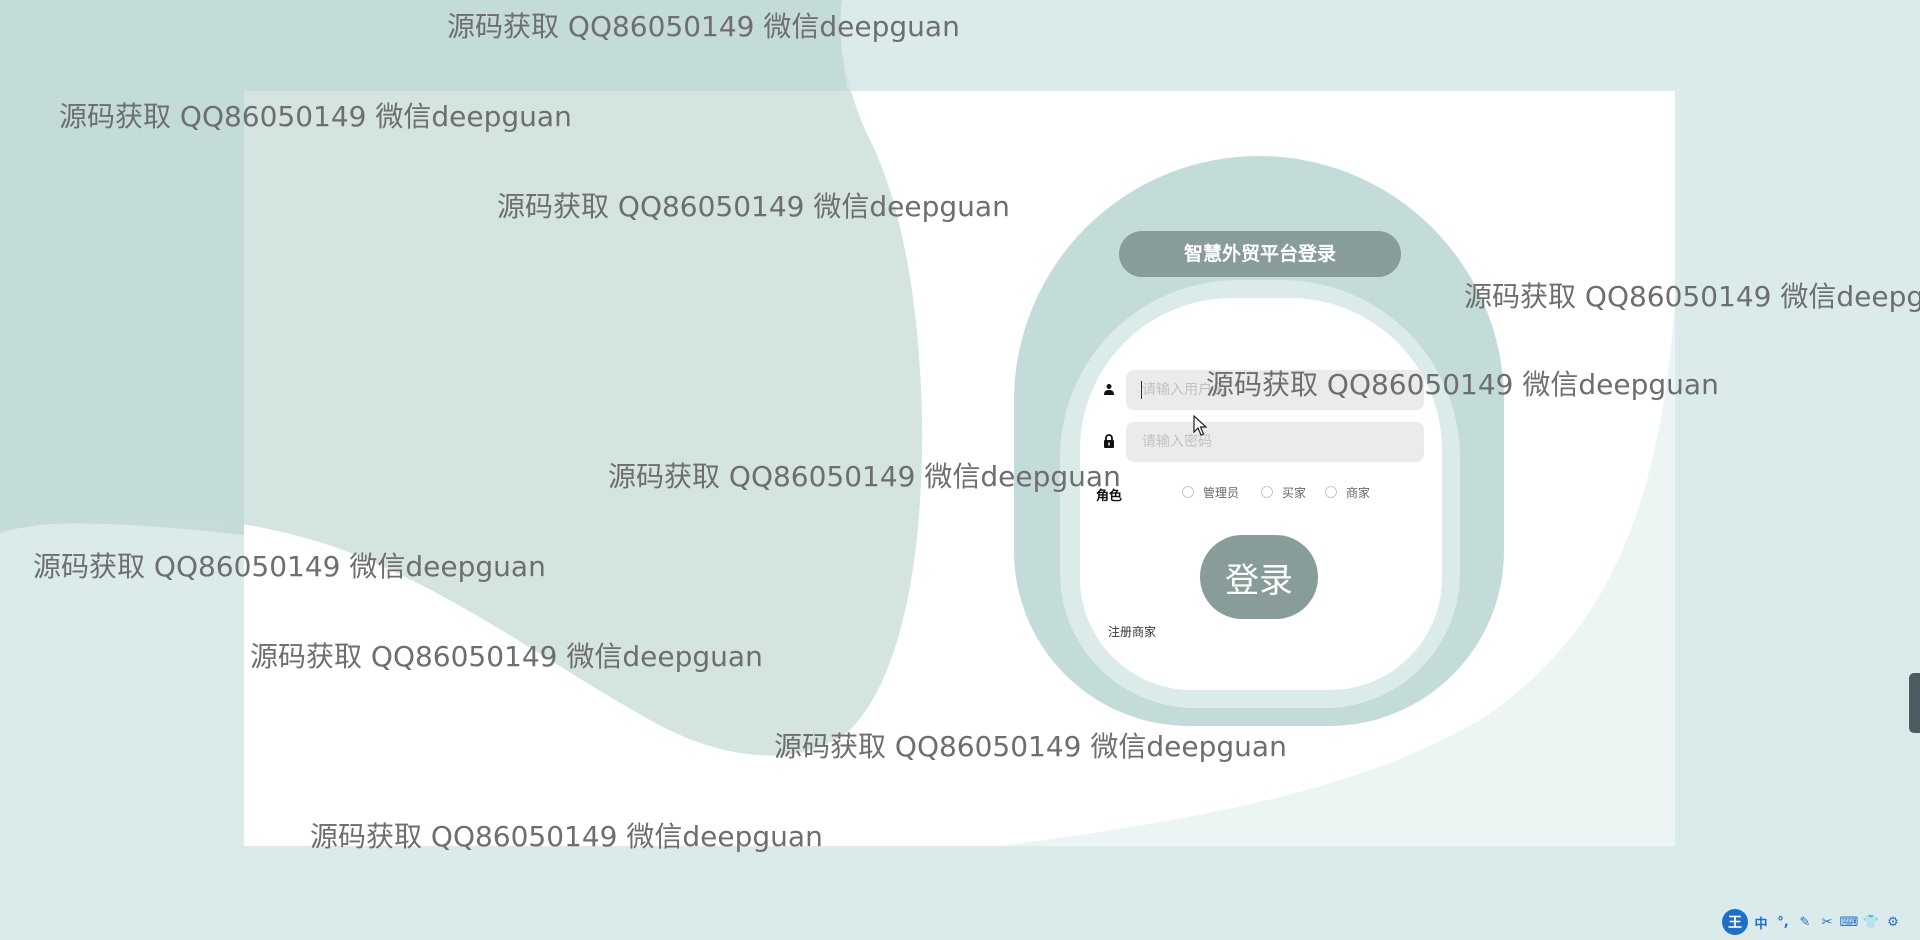  I want to click on role-option-merchant: 商家, so click(1347, 492).